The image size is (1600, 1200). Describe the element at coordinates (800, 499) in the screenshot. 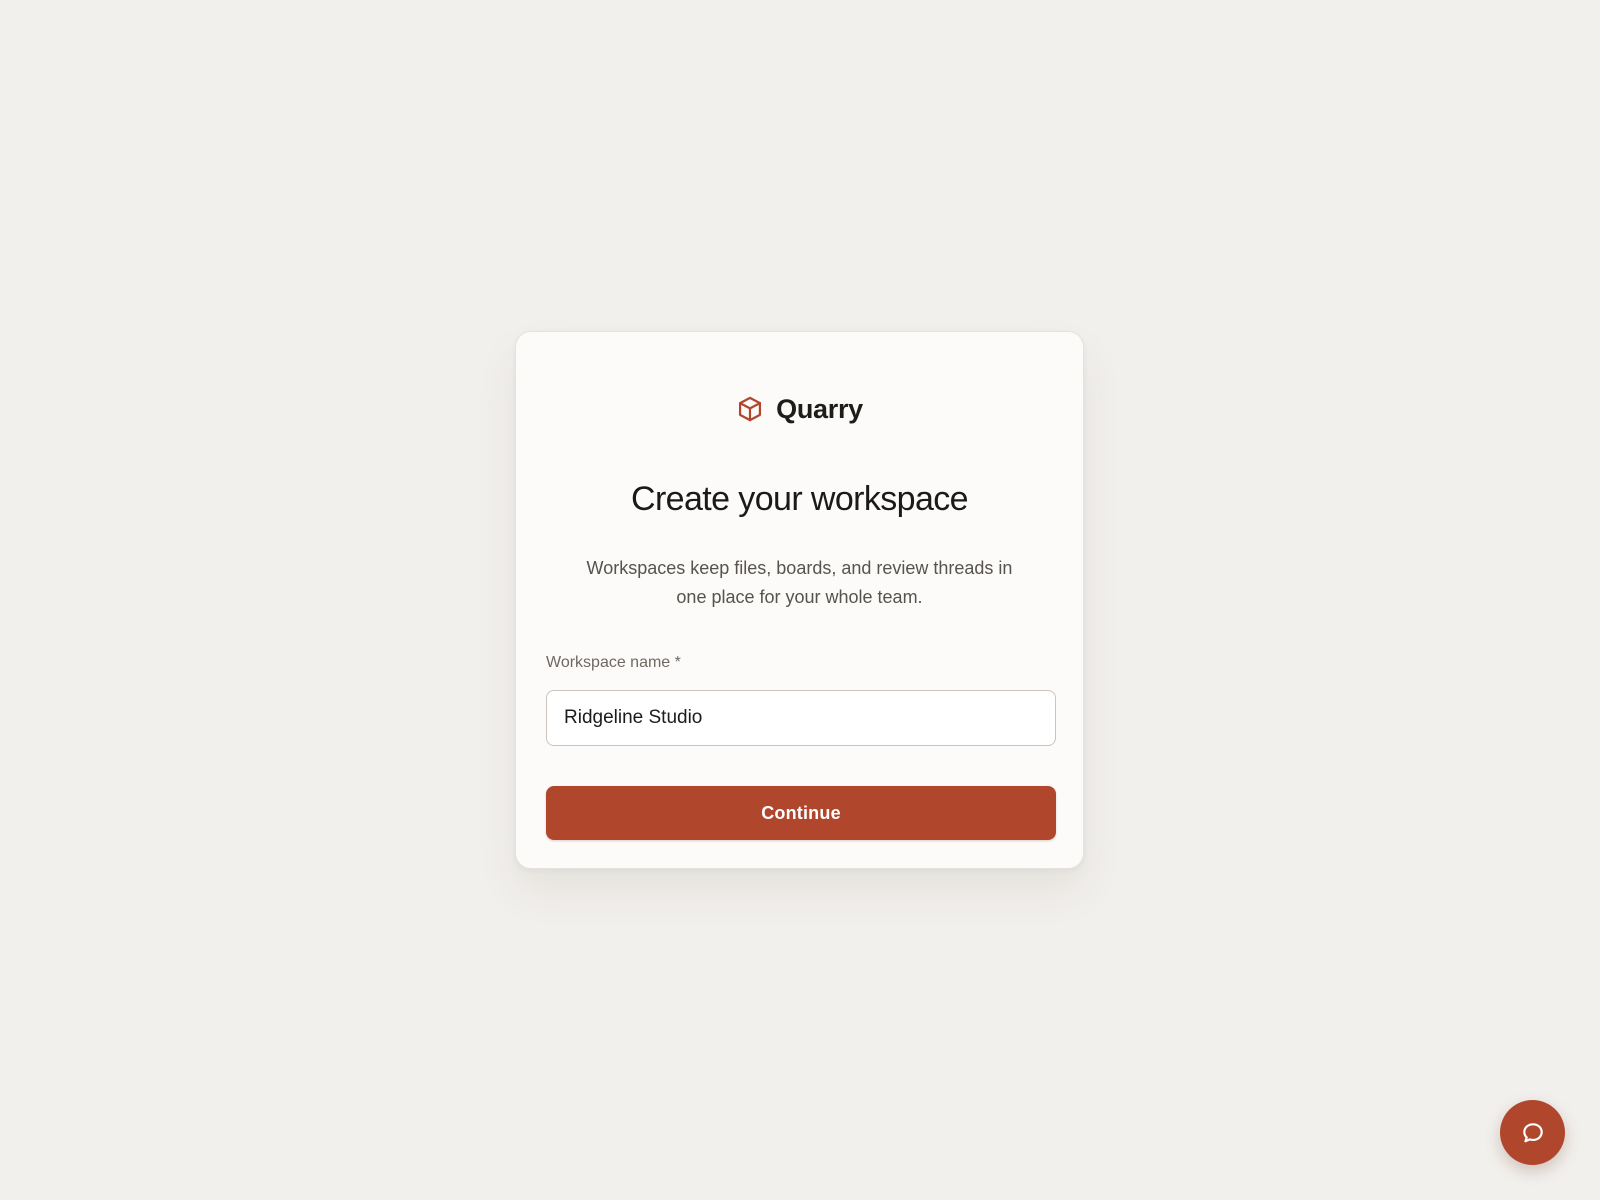

I see `page-title: Create your workspace` at that location.